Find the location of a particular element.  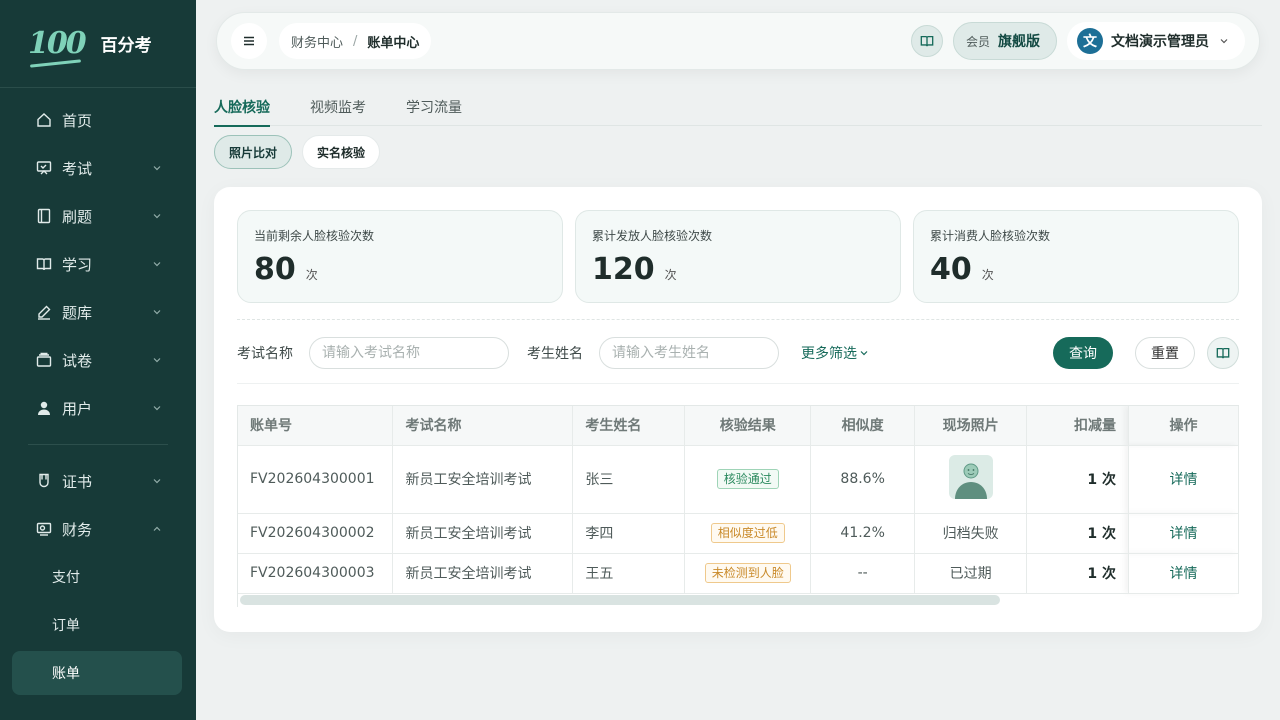

subtab-photo-compare: 照片比对 is located at coordinates (253, 152).